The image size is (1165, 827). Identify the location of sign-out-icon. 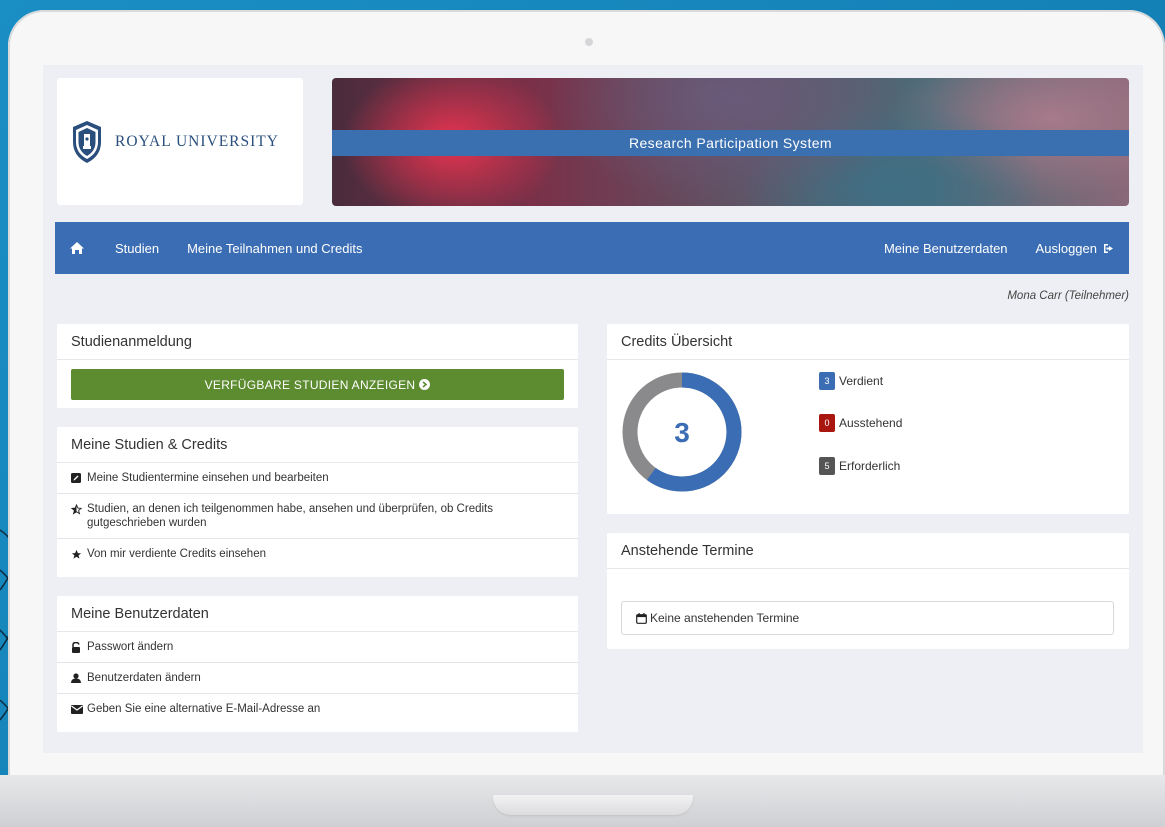
(1108, 248).